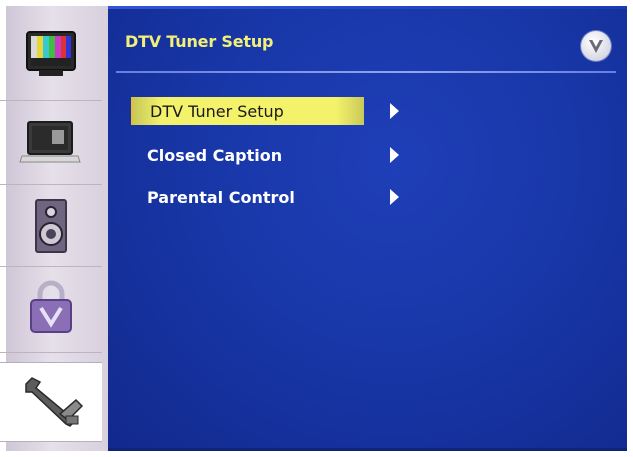  I want to click on padlock-icon, so click(51, 308).